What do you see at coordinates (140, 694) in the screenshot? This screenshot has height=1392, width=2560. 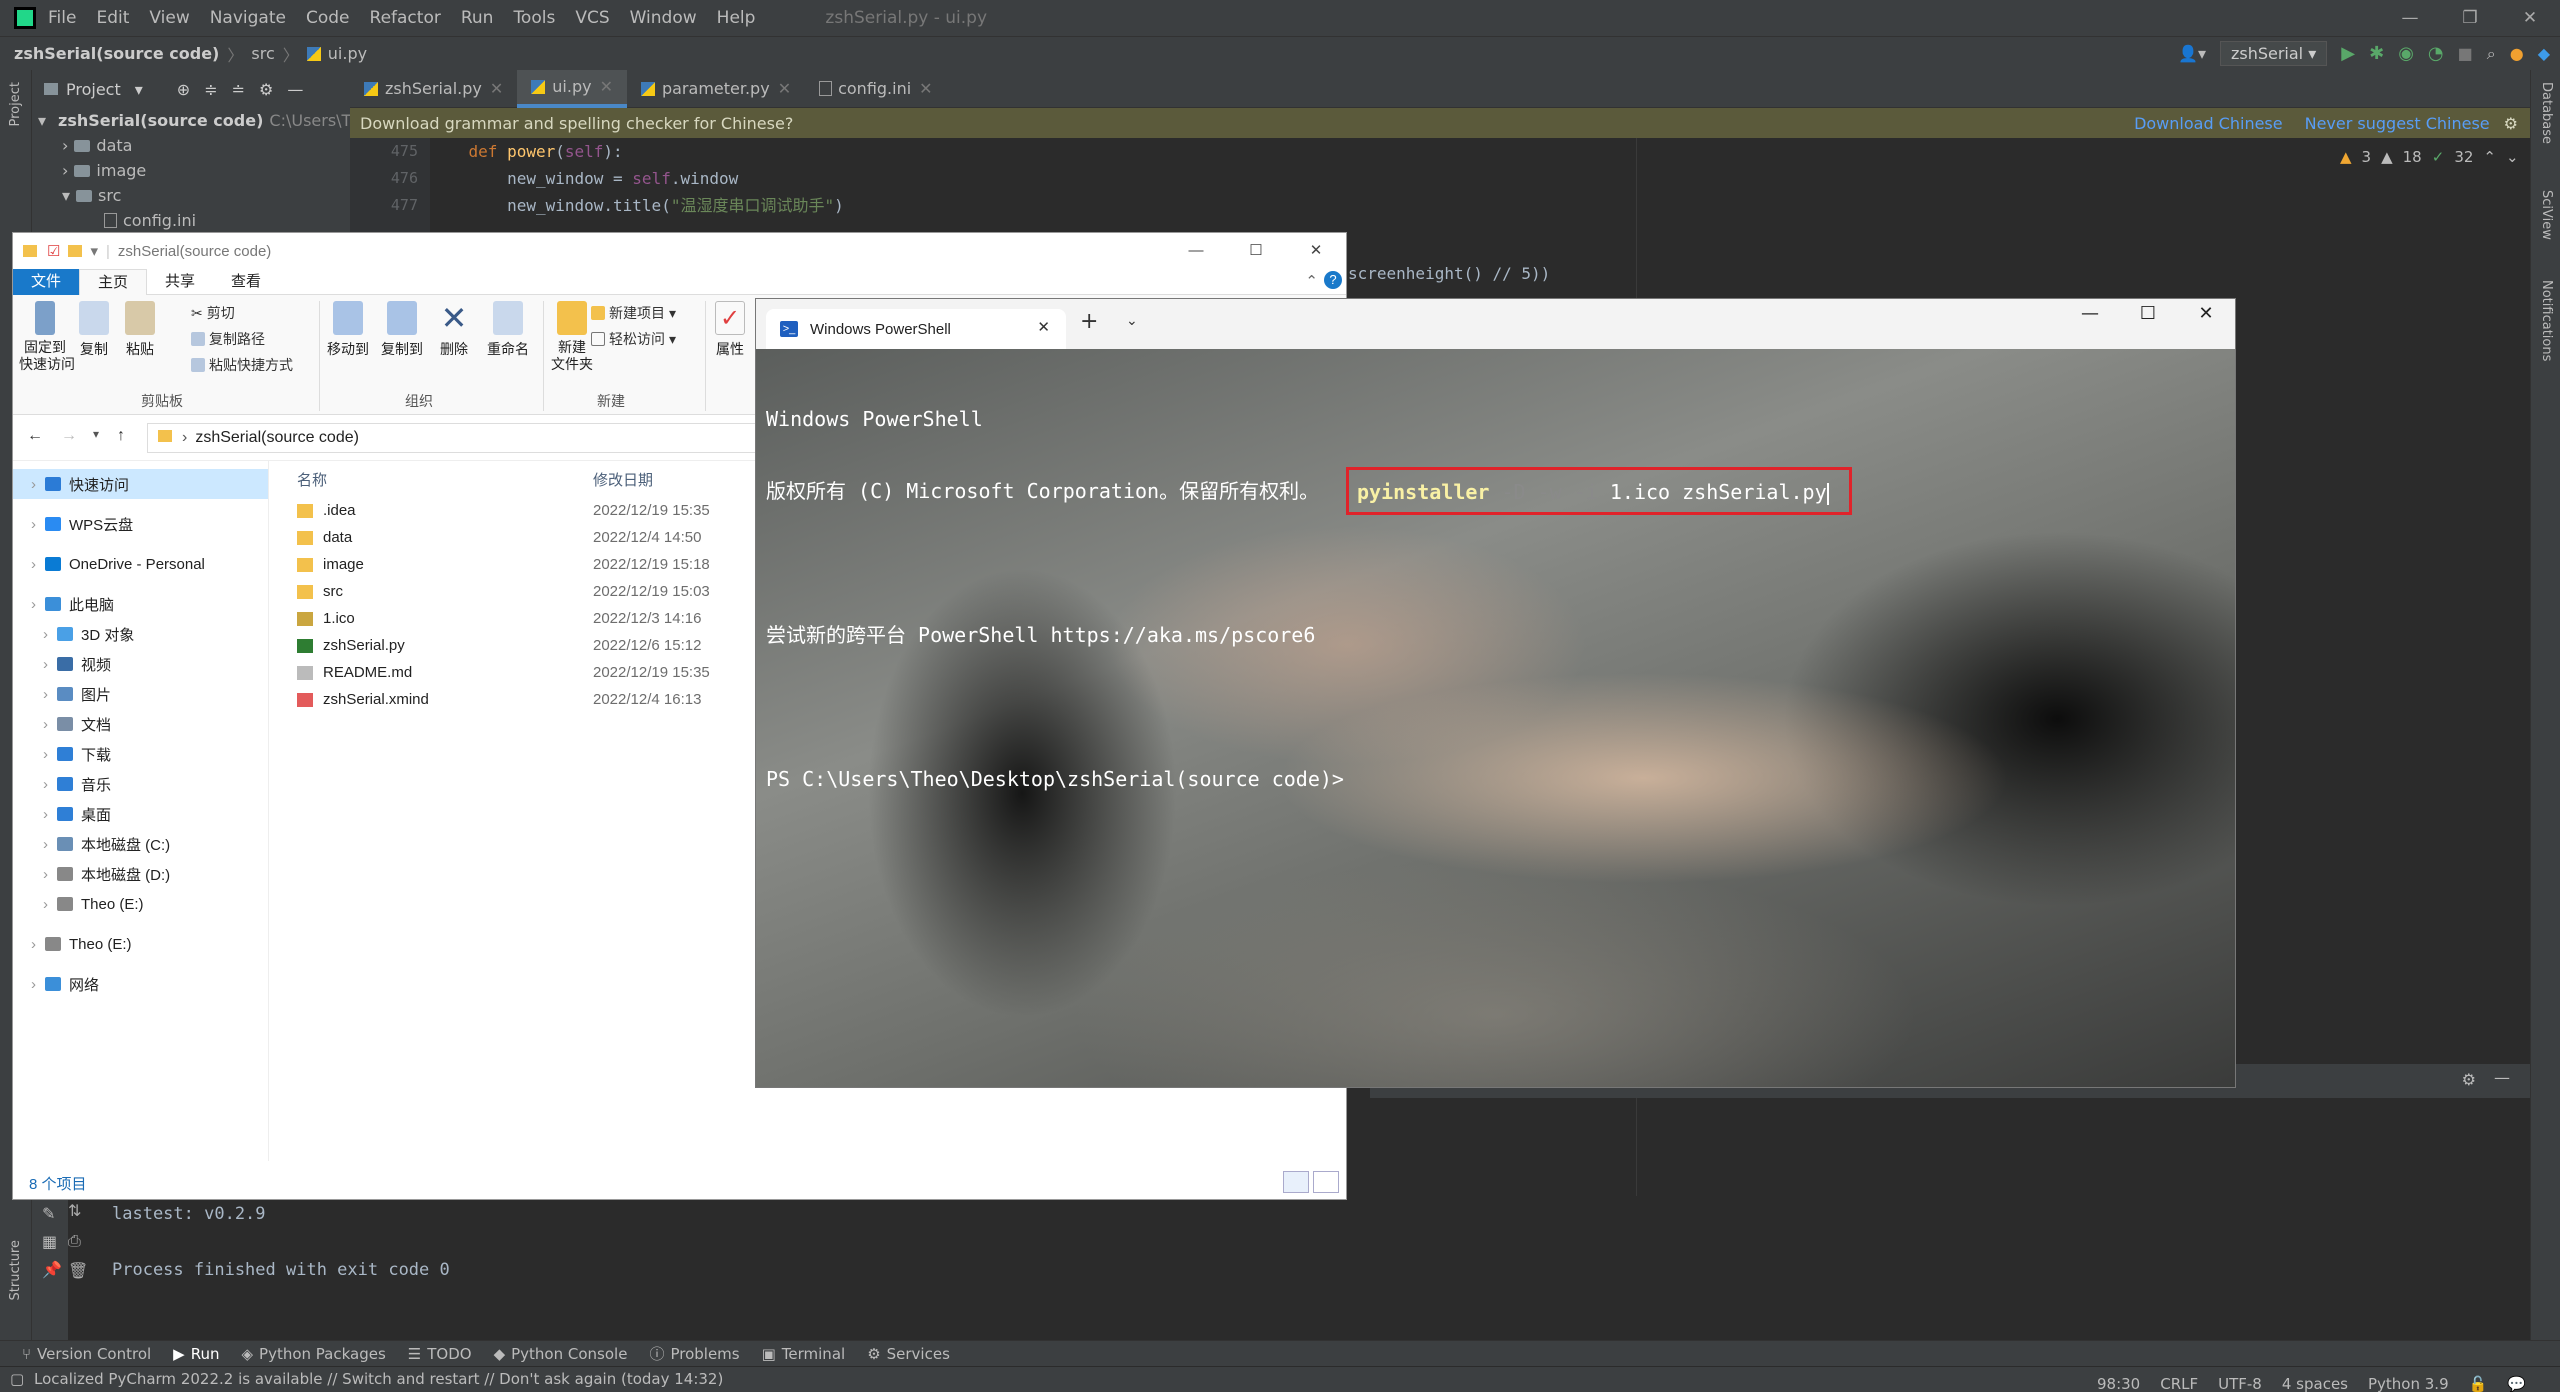 I see `nav-item: › 图片` at bounding box center [140, 694].